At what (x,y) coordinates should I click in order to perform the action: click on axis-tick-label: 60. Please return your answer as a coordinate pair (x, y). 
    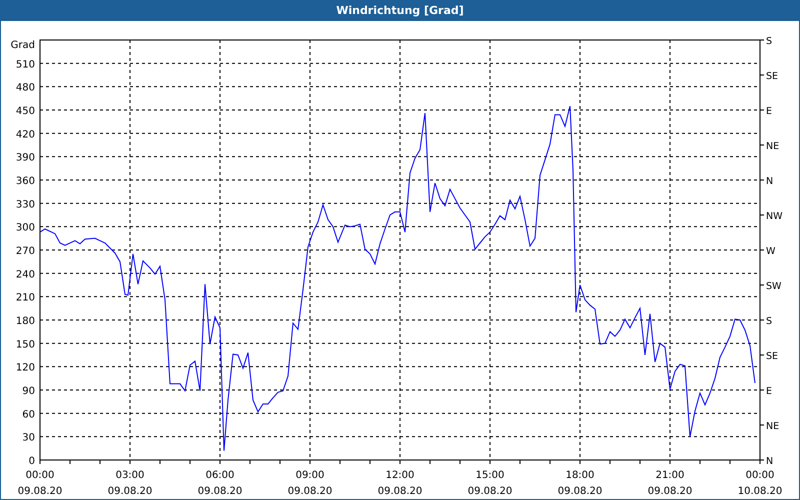
    Looking at the image, I should click on (28, 414).